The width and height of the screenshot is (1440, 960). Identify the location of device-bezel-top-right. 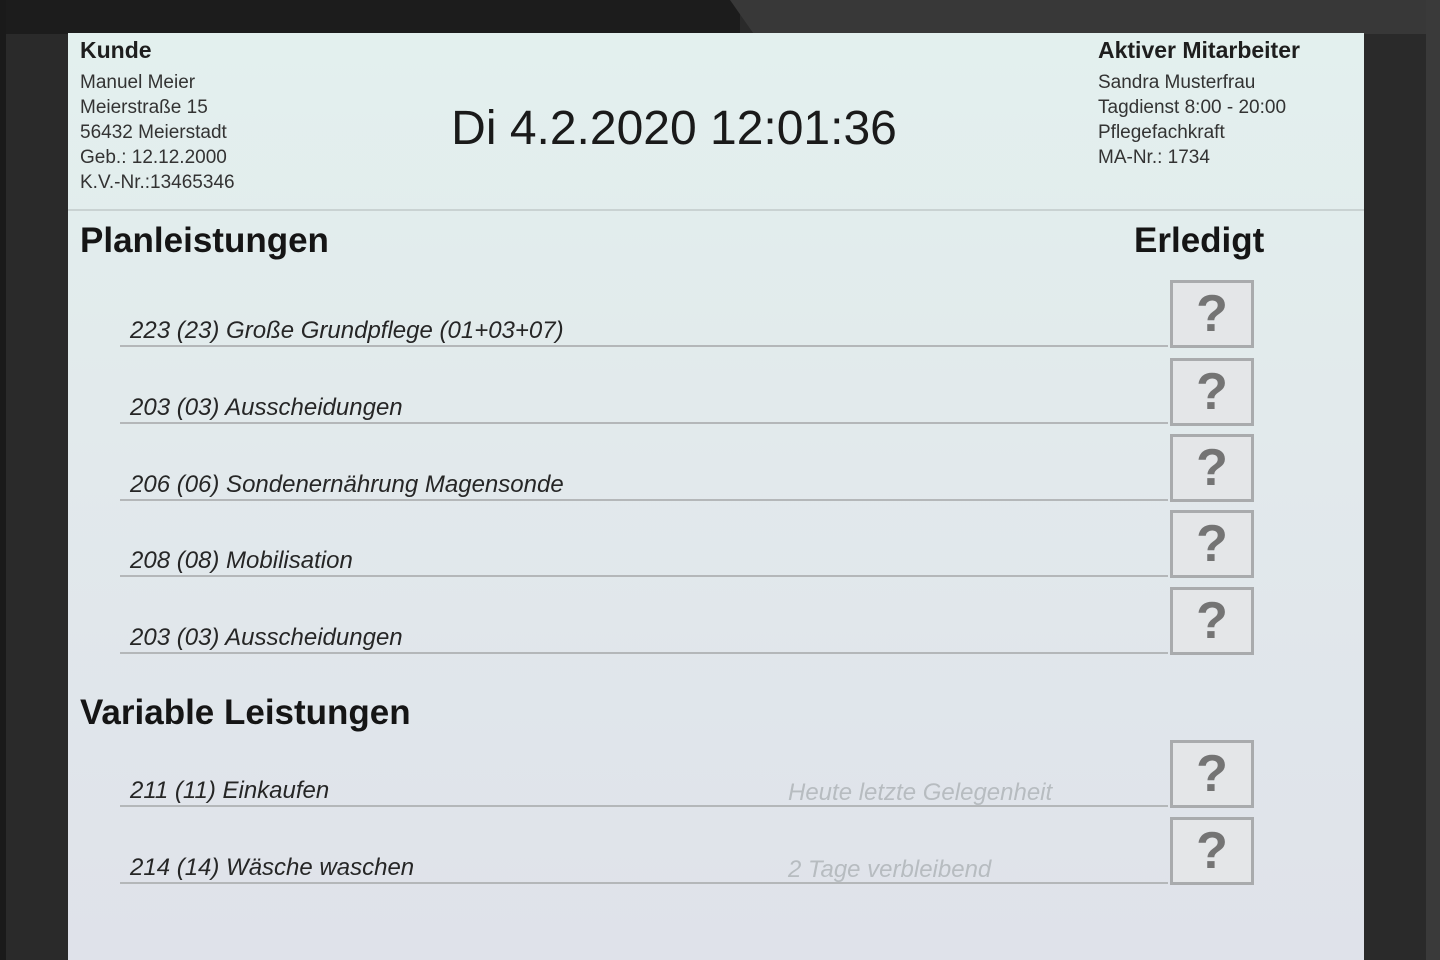
(1085, 17).